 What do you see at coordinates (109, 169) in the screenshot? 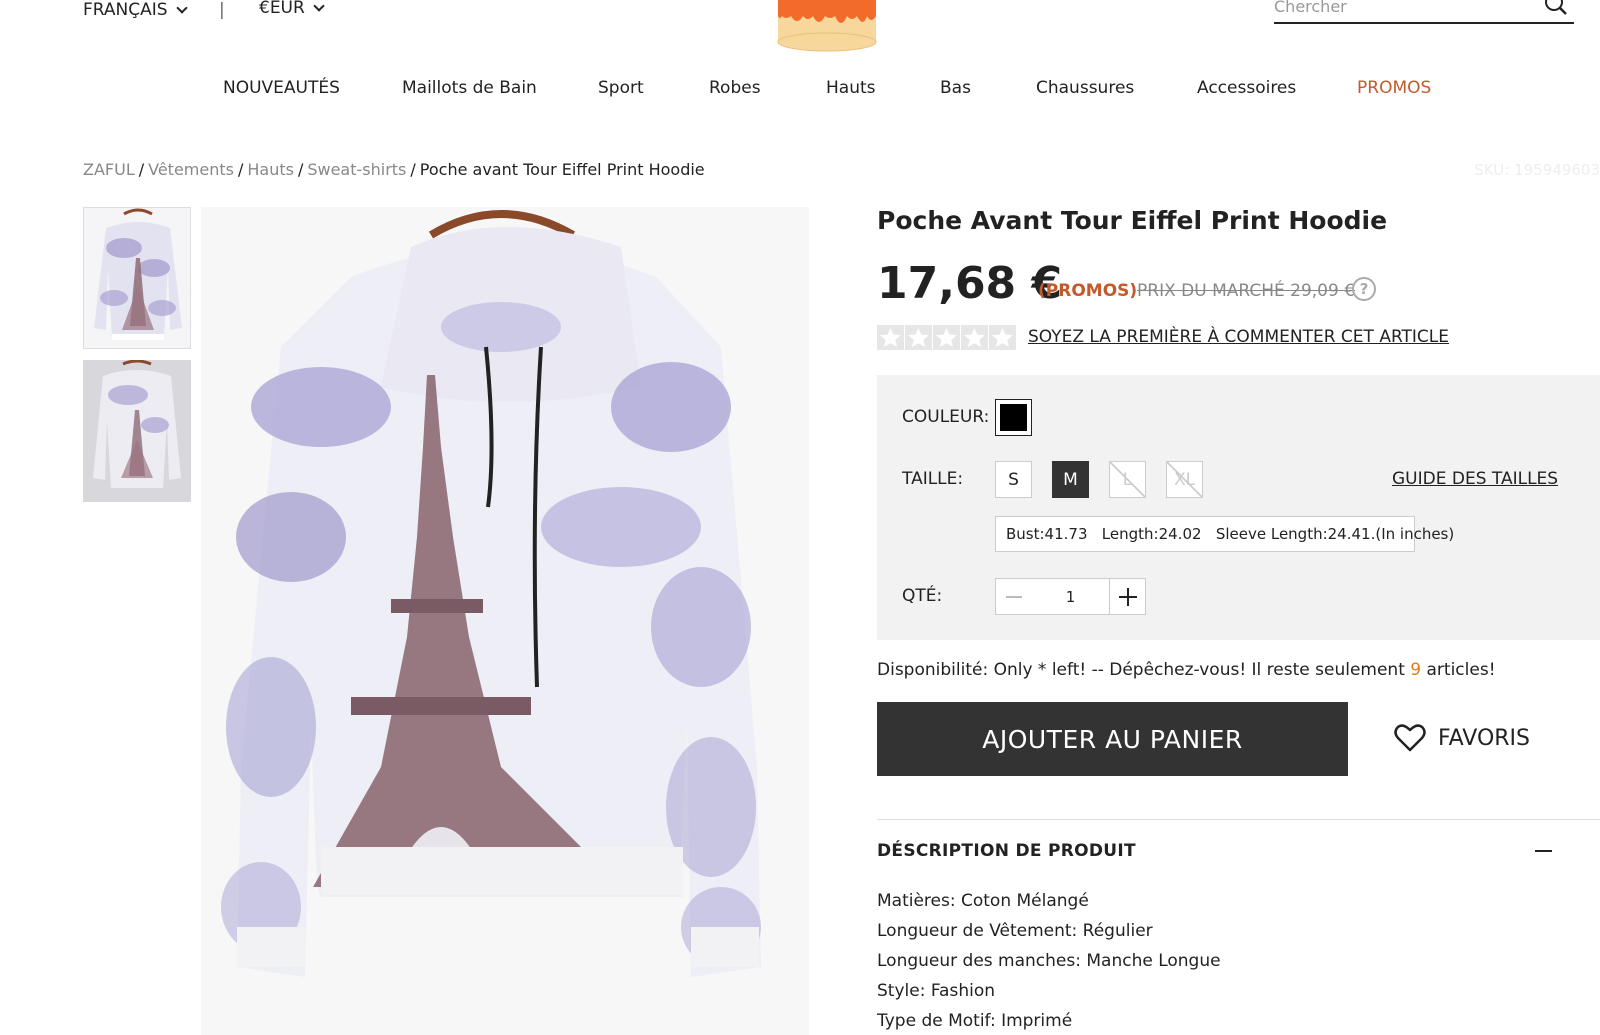
I see `breadcrumb-link: ZAFUL` at bounding box center [109, 169].